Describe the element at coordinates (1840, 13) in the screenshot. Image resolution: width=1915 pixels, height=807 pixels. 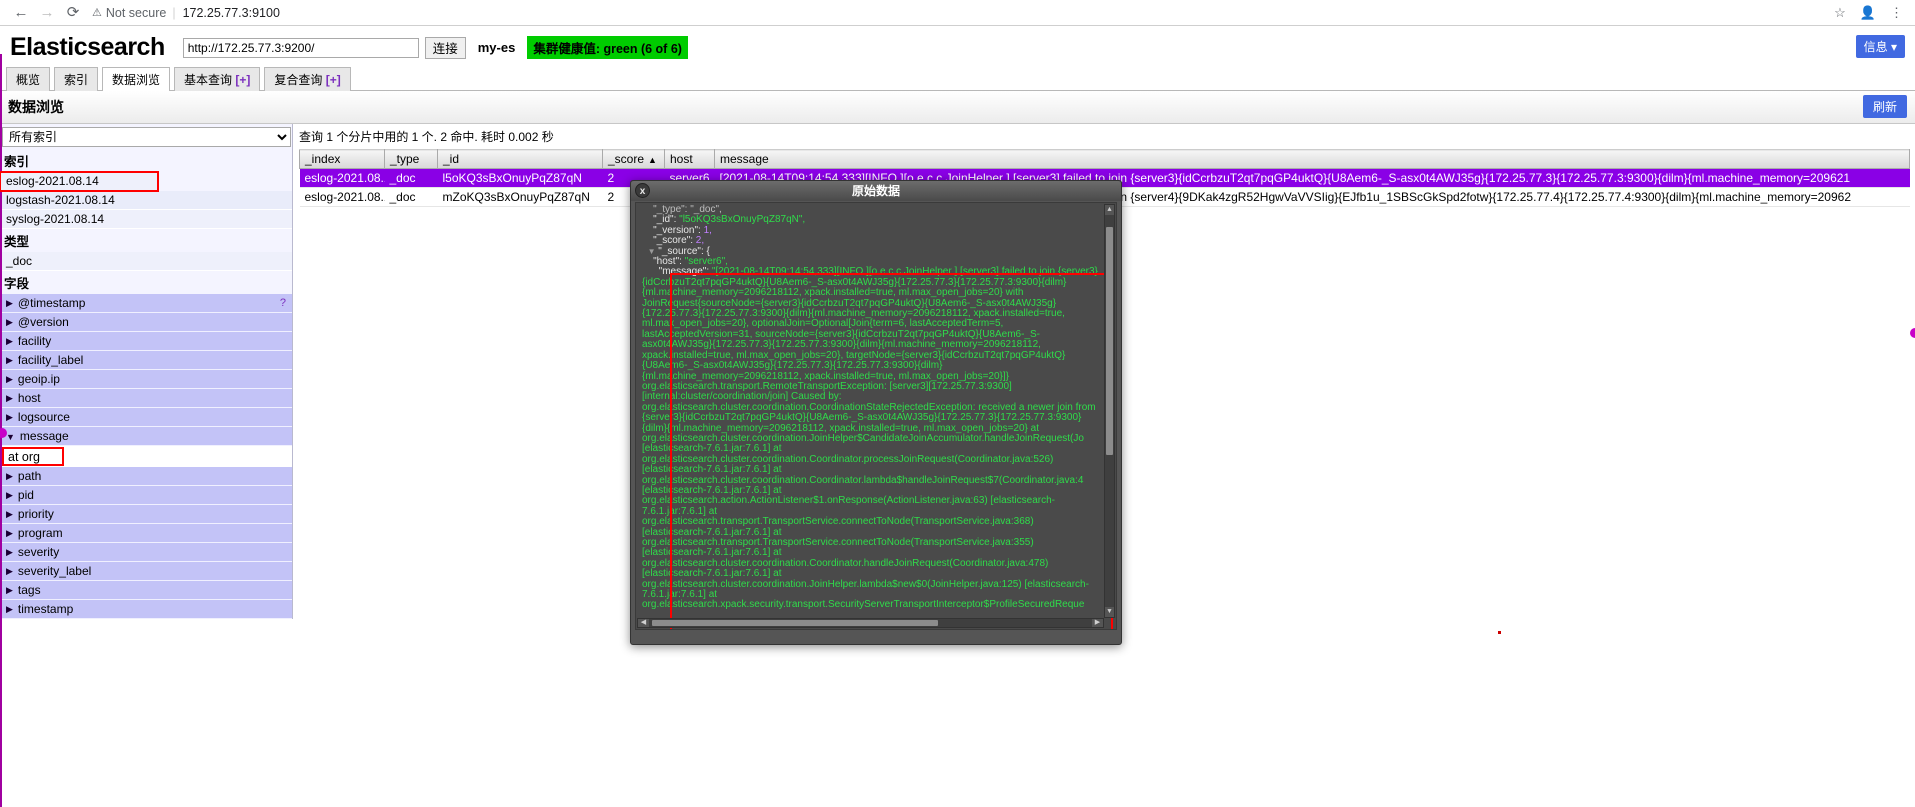
I see `bookmark-star-icon: ☆` at that location.